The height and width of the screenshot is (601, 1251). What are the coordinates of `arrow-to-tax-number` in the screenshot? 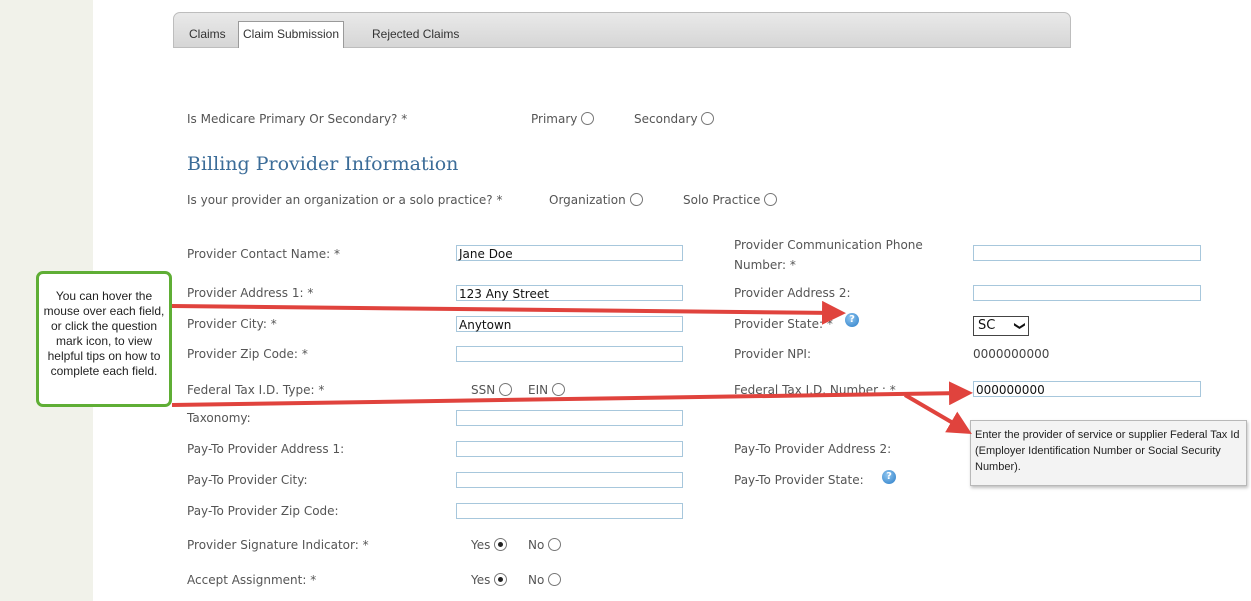 It's located at (572, 394).